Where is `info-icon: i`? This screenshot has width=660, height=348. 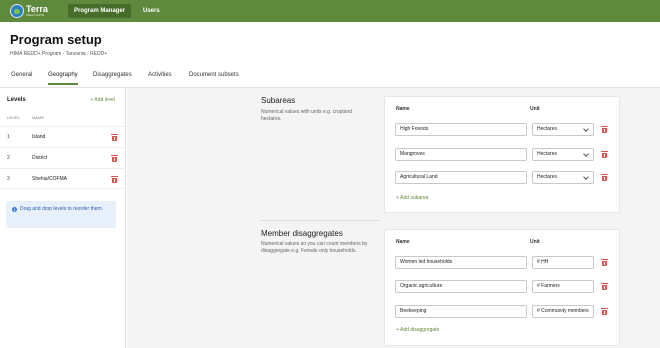 info-icon: i is located at coordinates (14, 209).